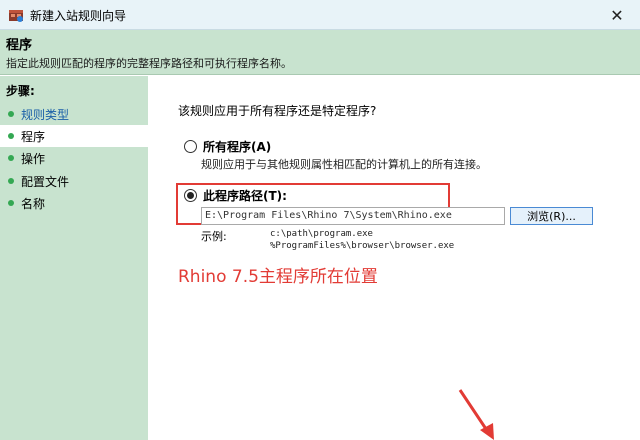 The image size is (640, 440). Describe the element at coordinates (45, 114) in the screenshot. I see `sidebar-item-label: 规则类型` at that location.